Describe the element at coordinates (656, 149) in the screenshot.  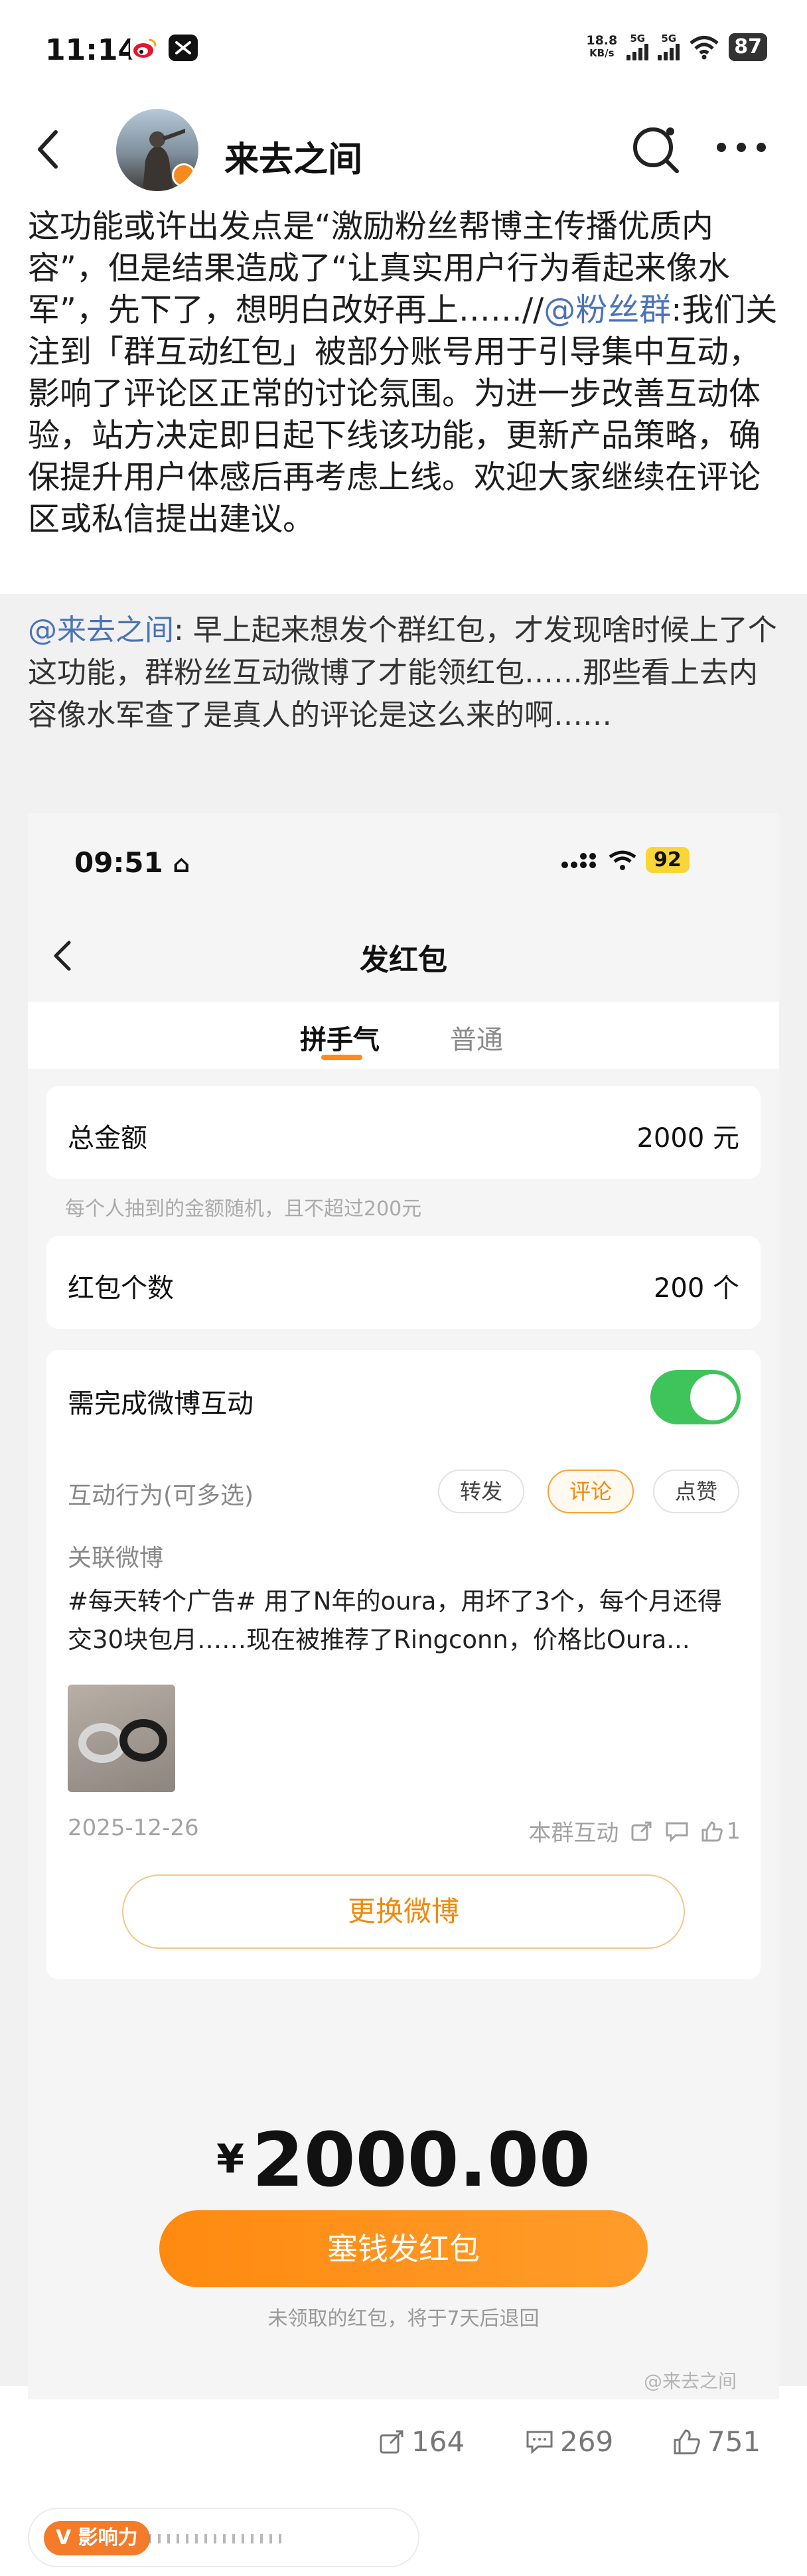
I see `search-icon` at that location.